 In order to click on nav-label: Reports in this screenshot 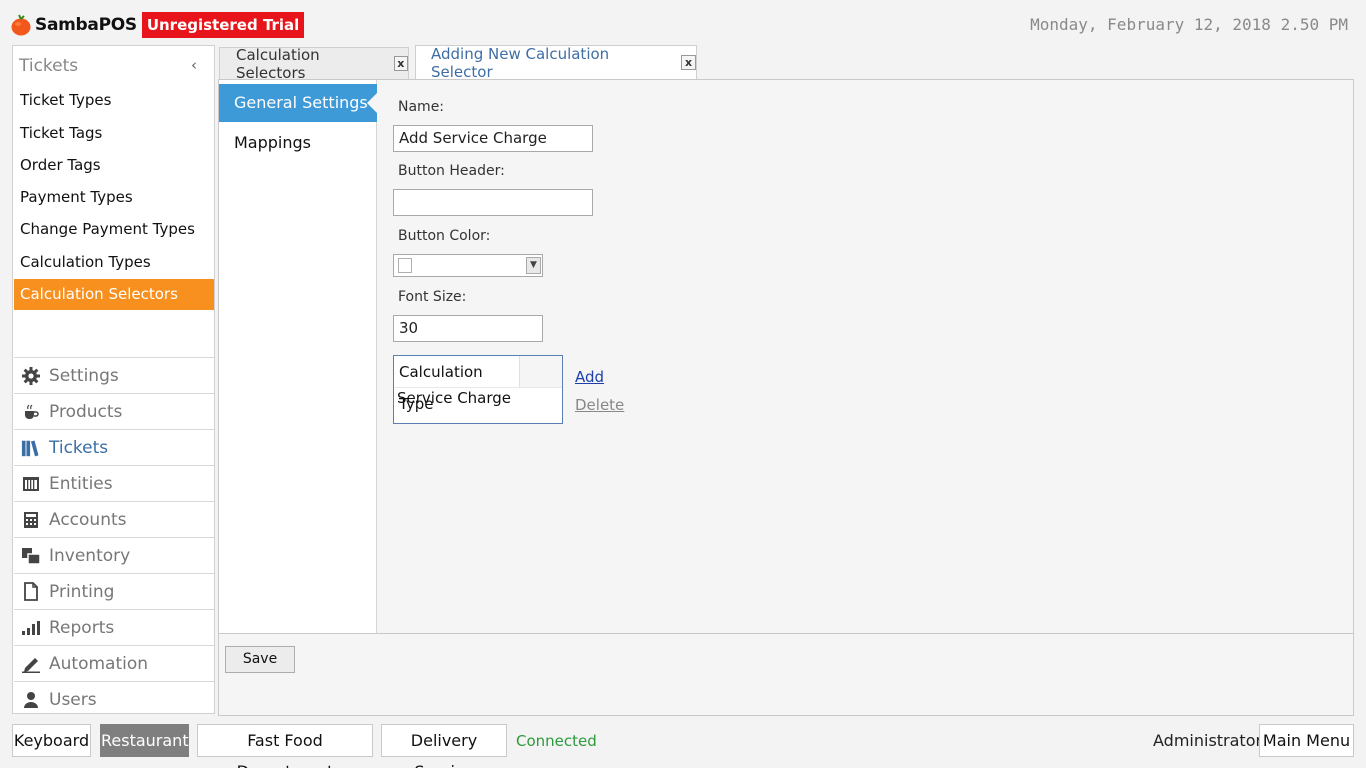, I will do `click(82, 627)`.